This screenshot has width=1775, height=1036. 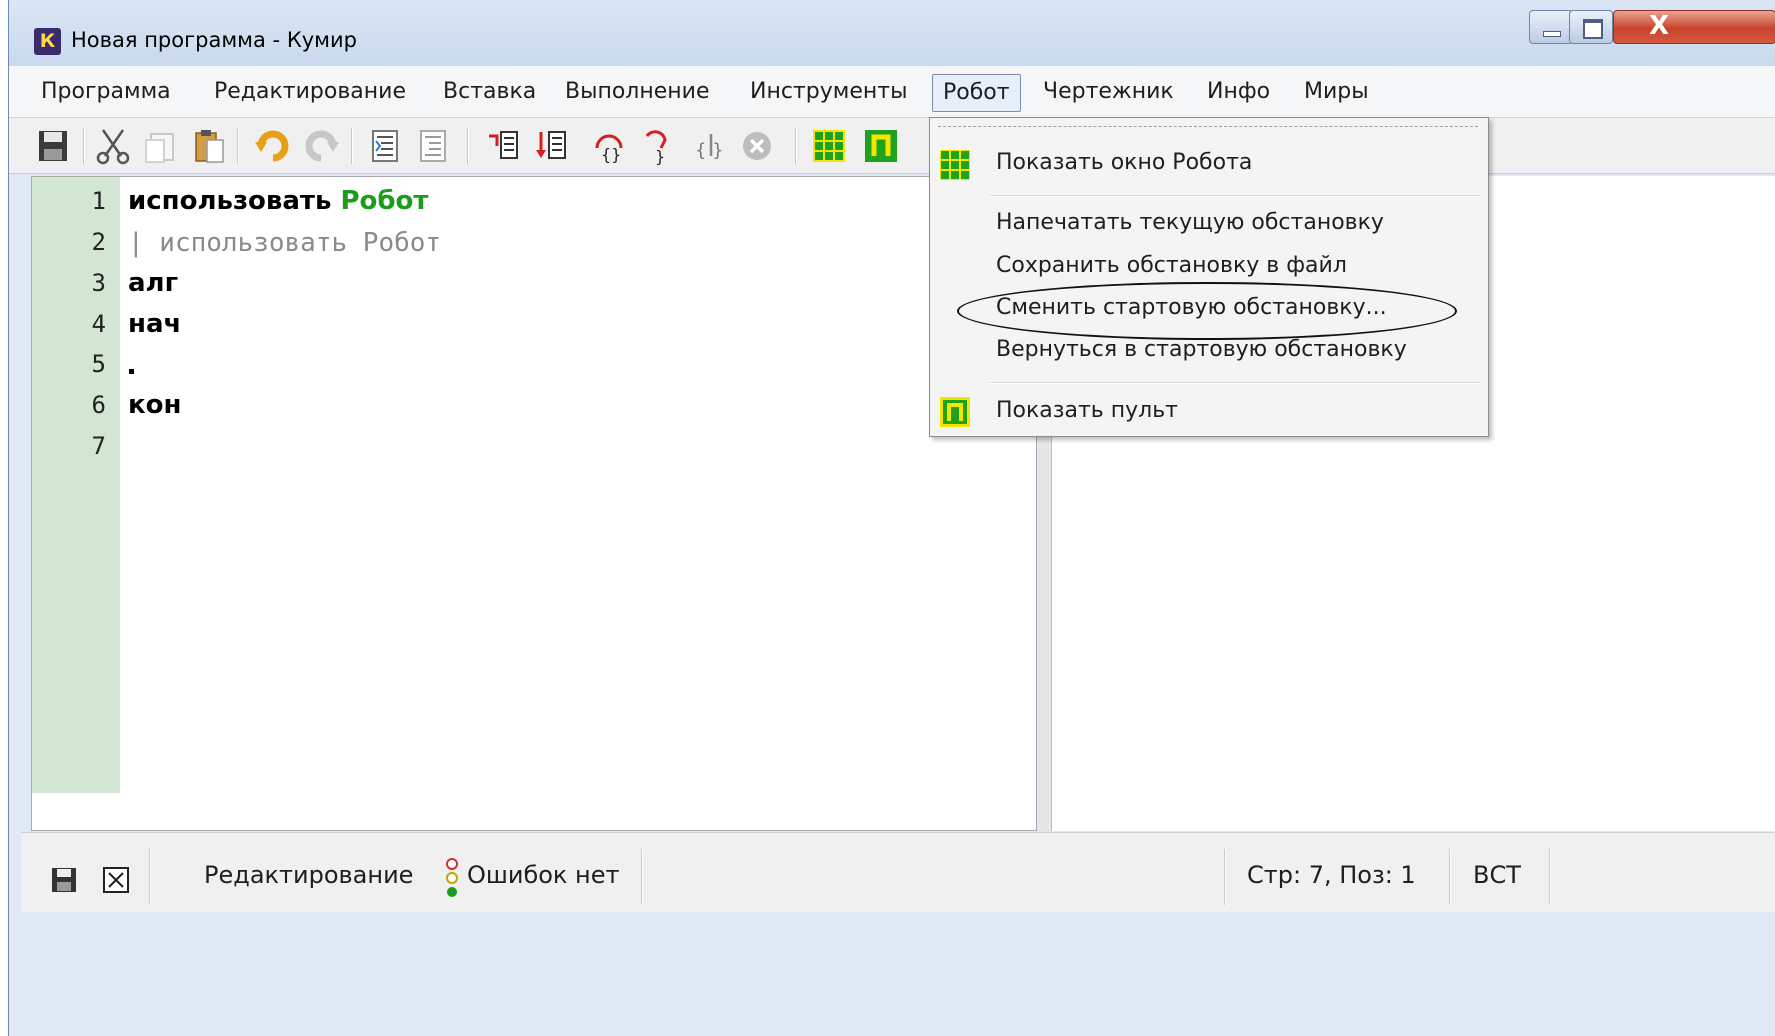 I want to click on menu-program: Программа, so click(x=106, y=93).